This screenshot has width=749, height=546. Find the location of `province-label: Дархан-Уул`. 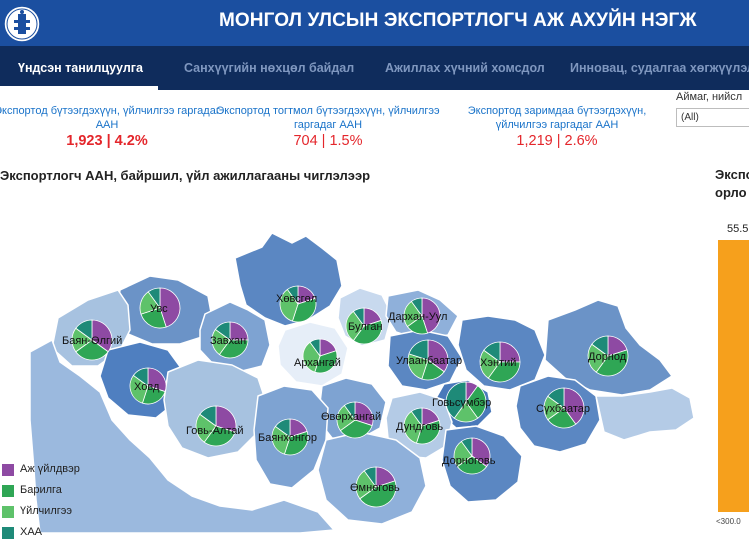

province-label: Дархан-Уул is located at coordinates (417, 317).